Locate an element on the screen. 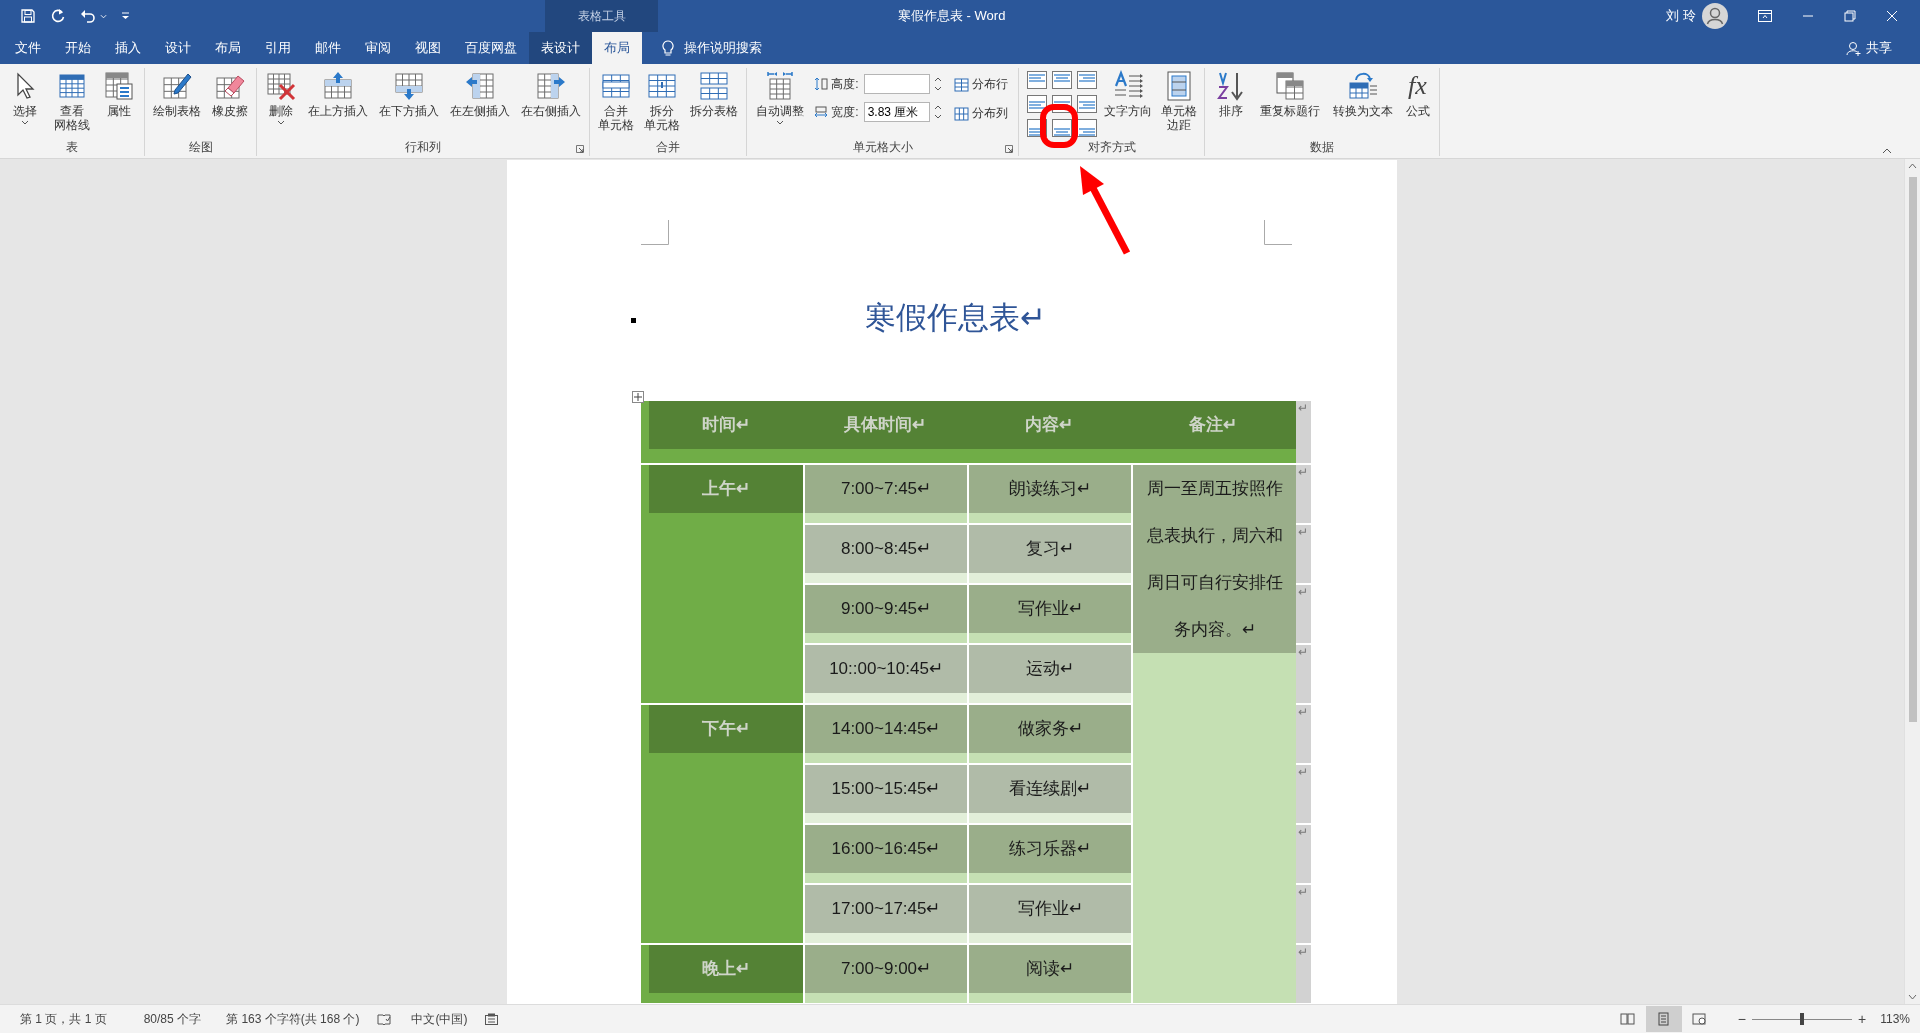 This screenshot has width=1920, height=1033. table-cell: 7:00~9:00↵ is located at coordinates (886, 974).